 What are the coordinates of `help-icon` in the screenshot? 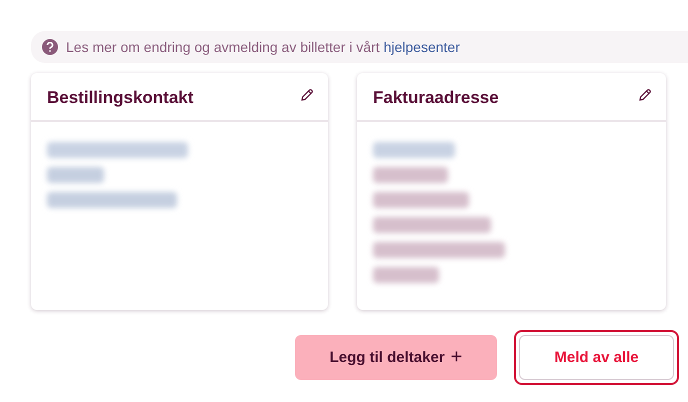 It's located at (50, 47).